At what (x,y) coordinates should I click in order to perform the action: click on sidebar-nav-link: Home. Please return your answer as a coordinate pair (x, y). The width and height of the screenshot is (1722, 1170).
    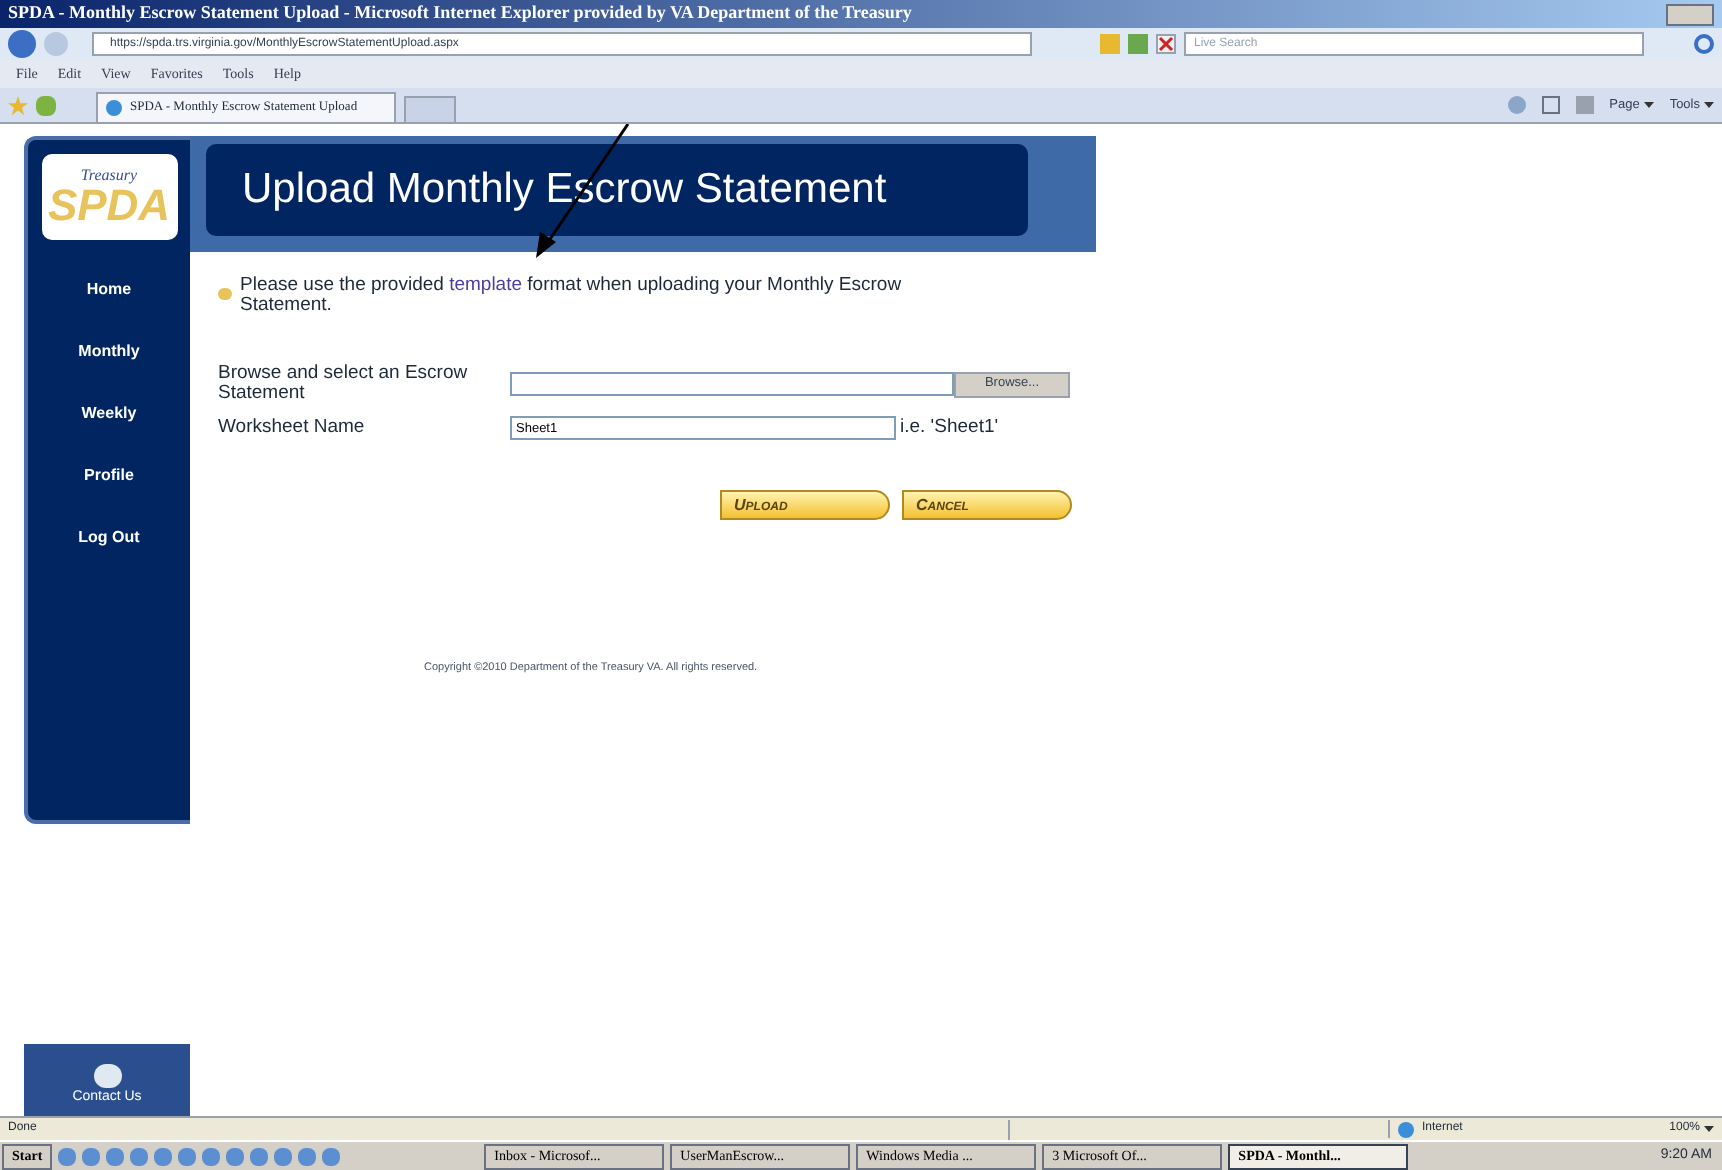
    Looking at the image, I should click on (109, 290).